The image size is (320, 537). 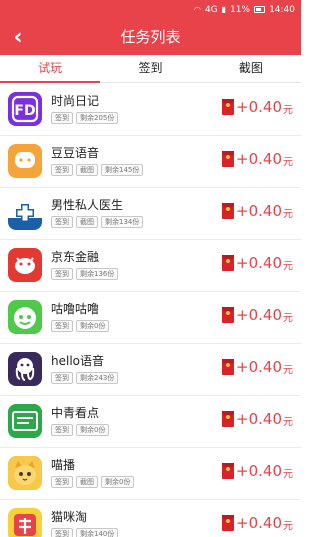 What do you see at coordinates (224, 9) in the screenshot?
I see `signal-bars-icon: ▮` at bounding box center [224, 9].